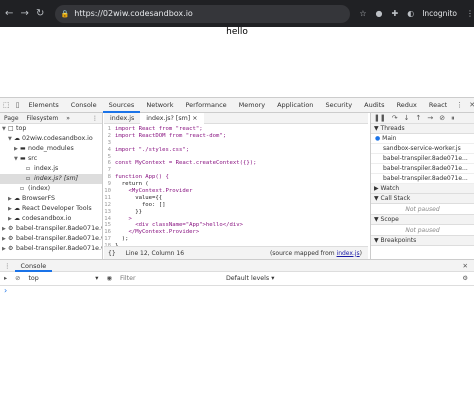 This screenshot has width=474, height=405. Describe the element at coordinates (348, 253) in the screenshot. I see `source-map-link: index.js` at that location.